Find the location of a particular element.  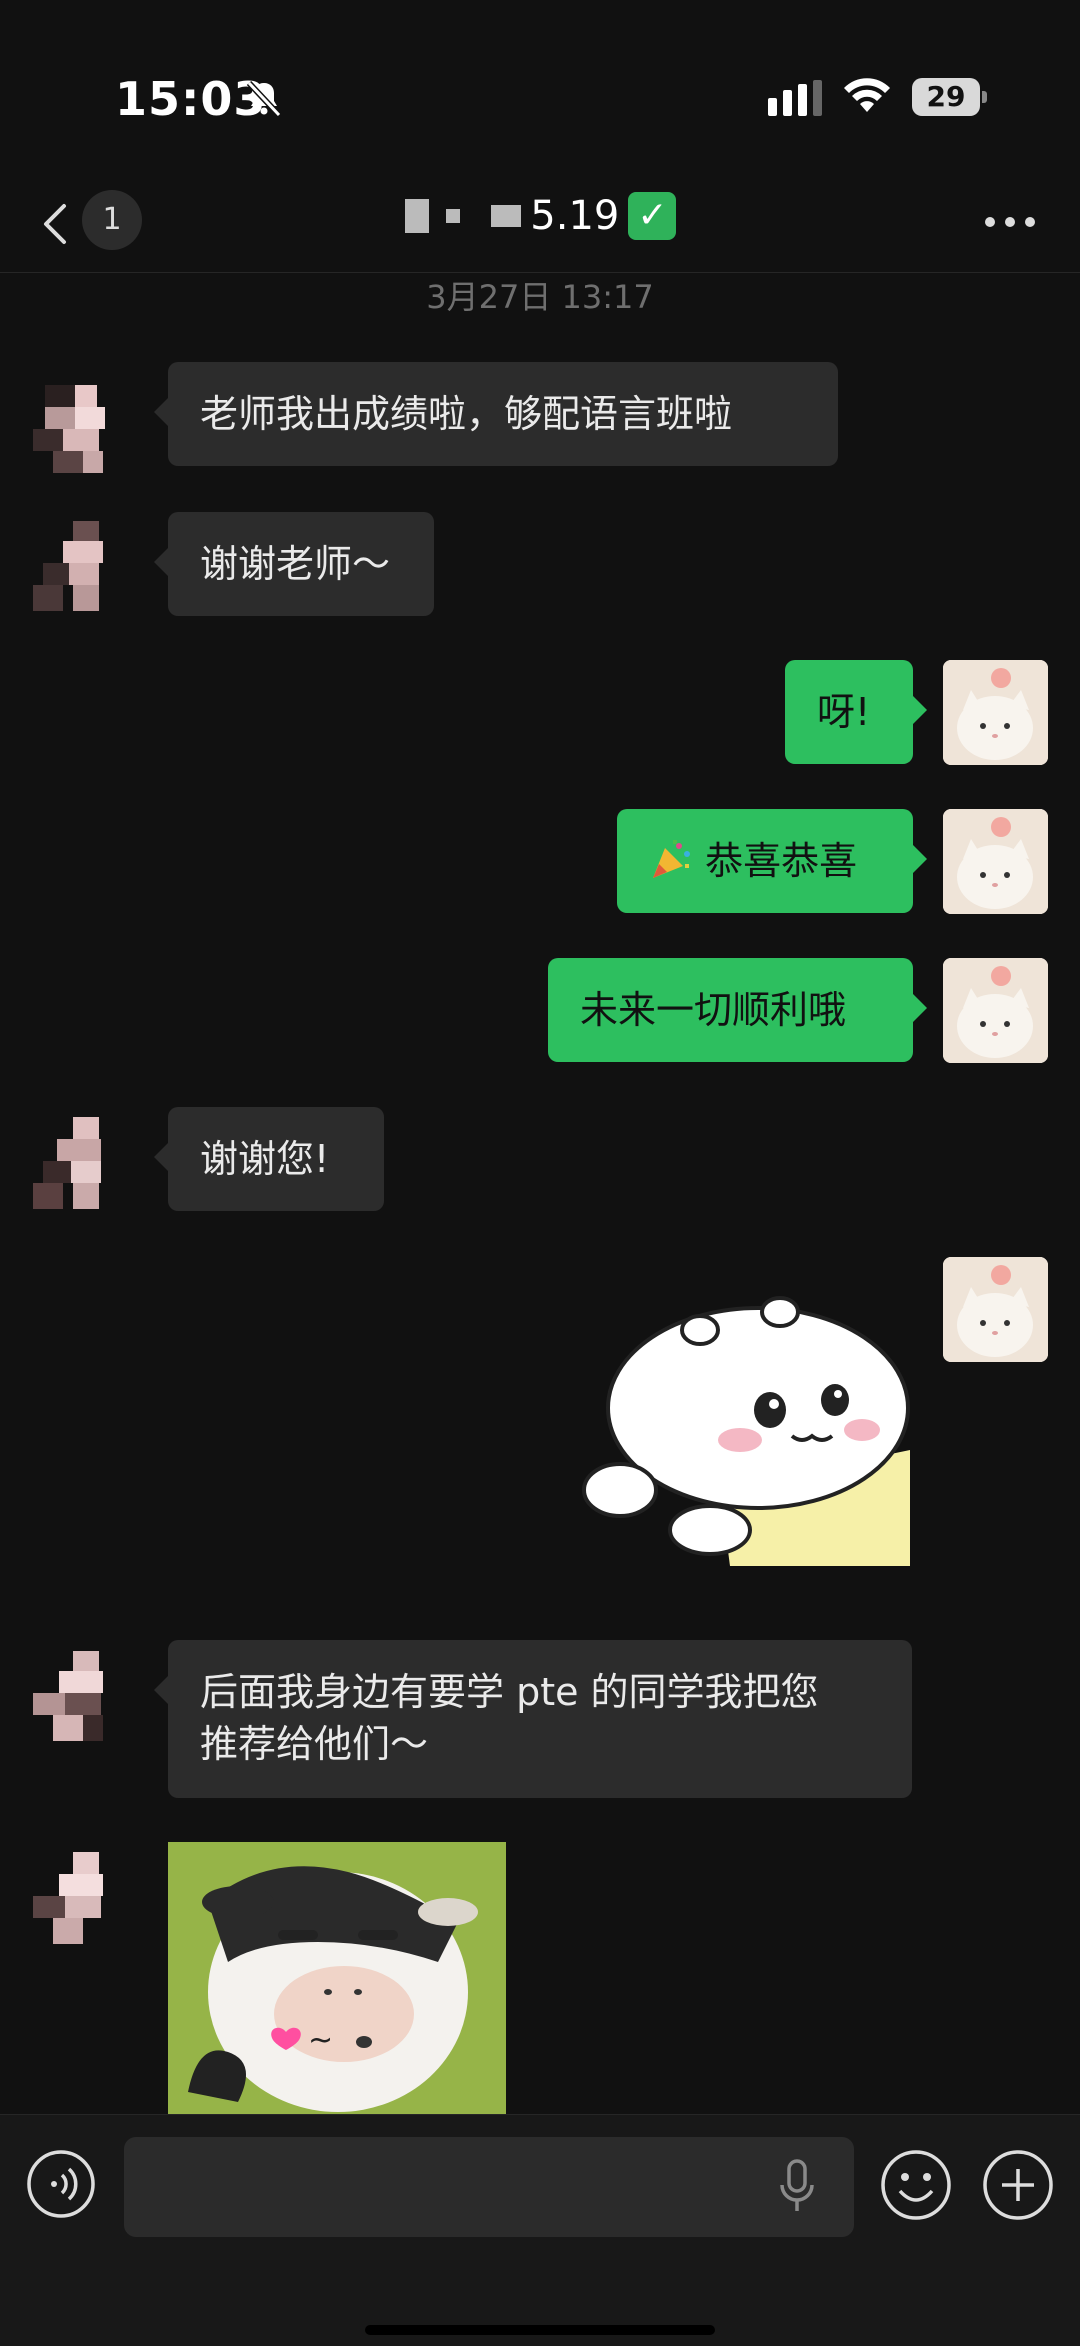

battery-icon: 29 is located at coordinates (951, 98).